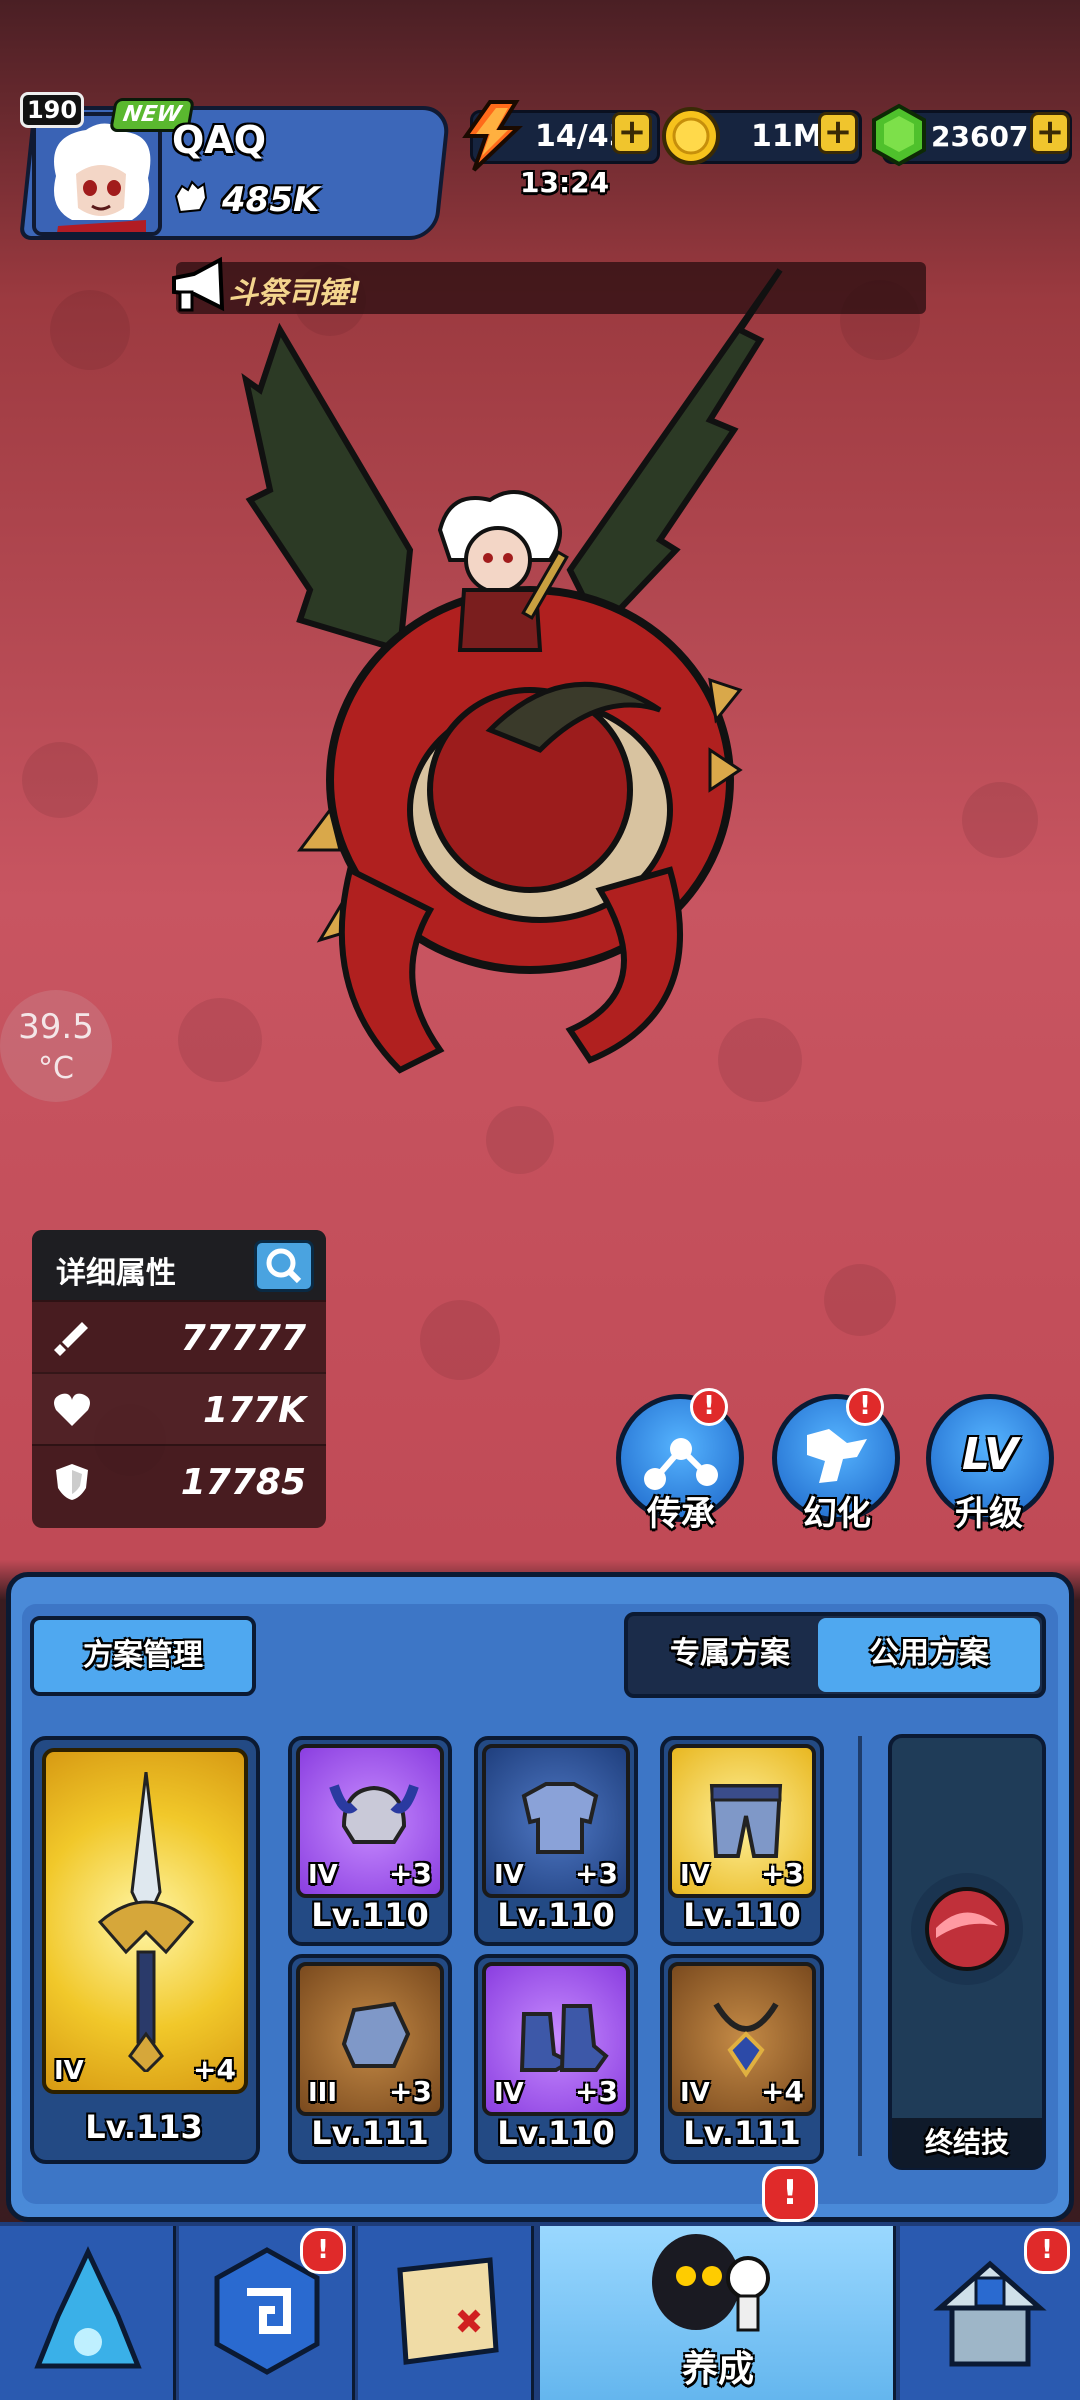 This screenshot has width=1080, height=2400. Describe the element at coordinates (323, 1875) in the screenshot. I see `helmet-tier: IV` at that location.